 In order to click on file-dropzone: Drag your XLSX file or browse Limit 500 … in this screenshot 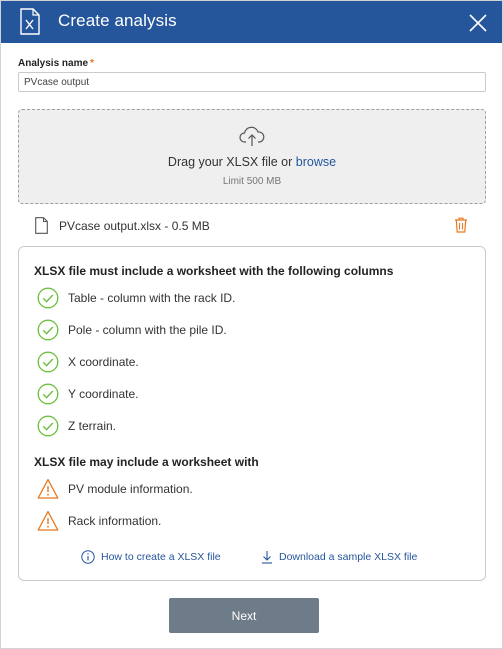, I will do `click(252, 156)`.